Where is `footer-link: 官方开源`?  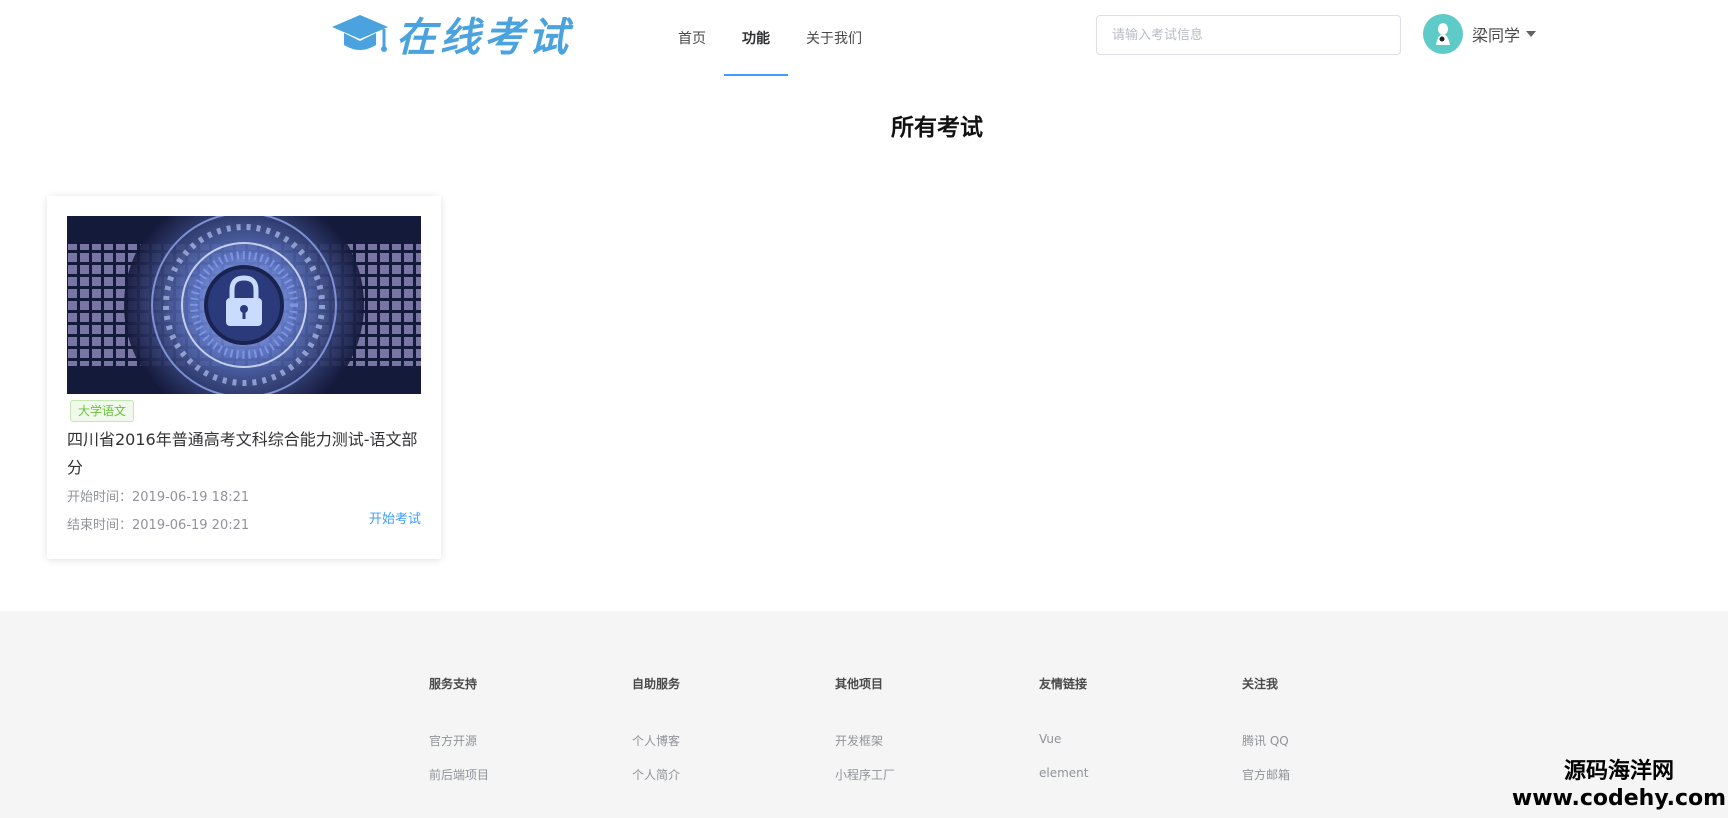 footer-link: 官方开源 is located at coordinates (453, 740).